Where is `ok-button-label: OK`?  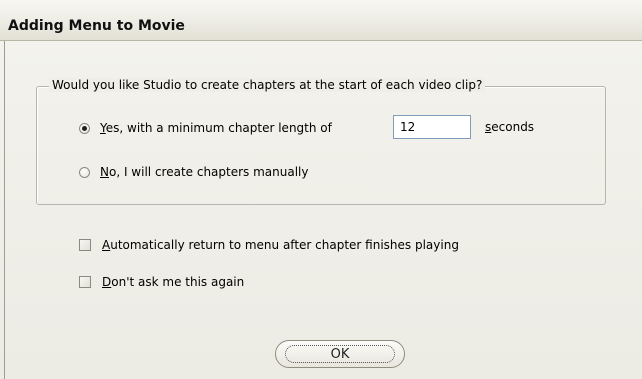
ok-button-label: OK is located at coordinates (340, 354).